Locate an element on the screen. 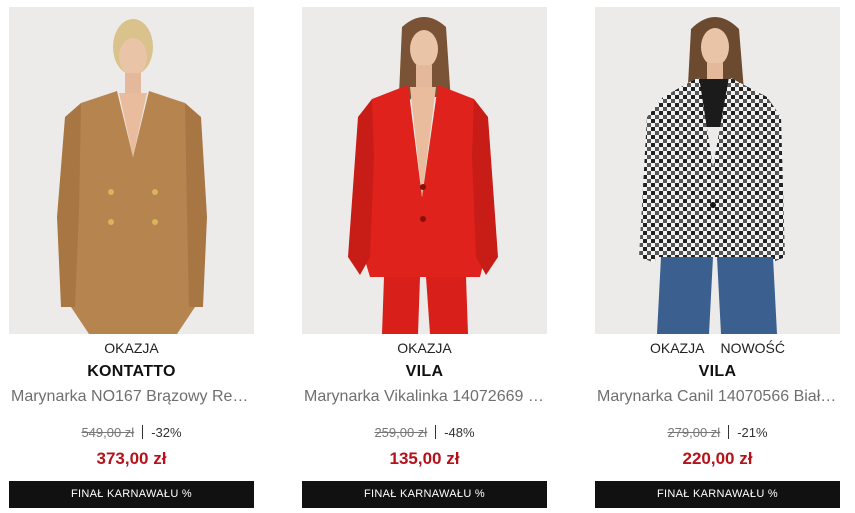  badge-nowosc: NOWOŚĆ is located at coordinates (753, 348).